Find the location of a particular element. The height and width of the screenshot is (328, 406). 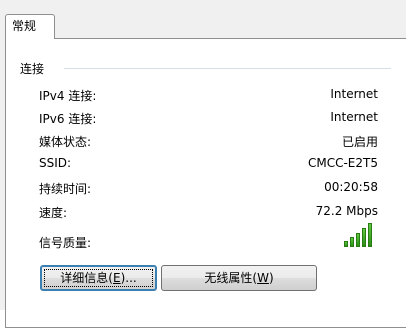

focus-ring is located at coordinates (98, 278).